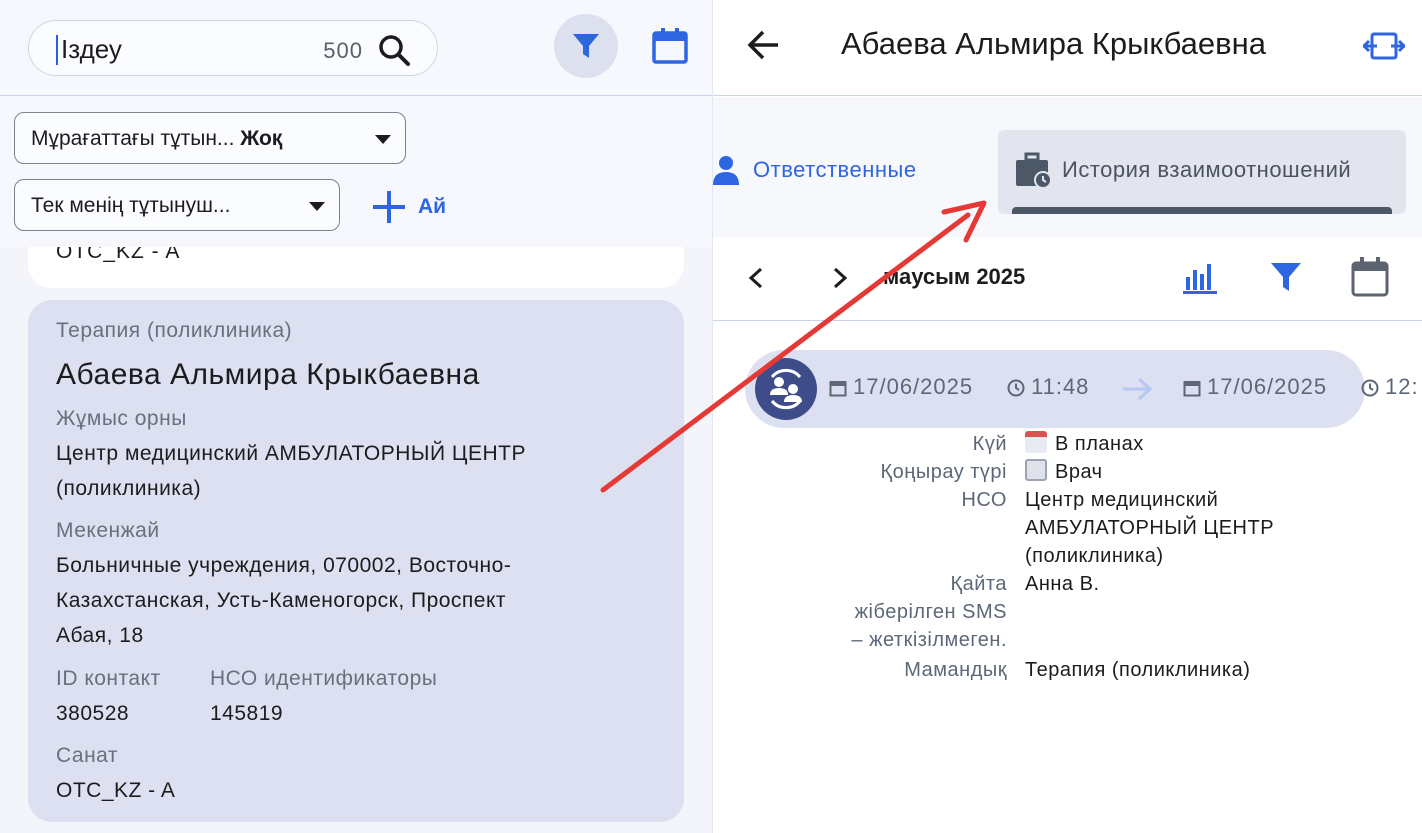 This screenshot has height=833, width=1422. Describe the element at coordinates (284, 565) in the screenshot. I see `address-line: Больничные учреждения, 070002, Восточно-` at that location.